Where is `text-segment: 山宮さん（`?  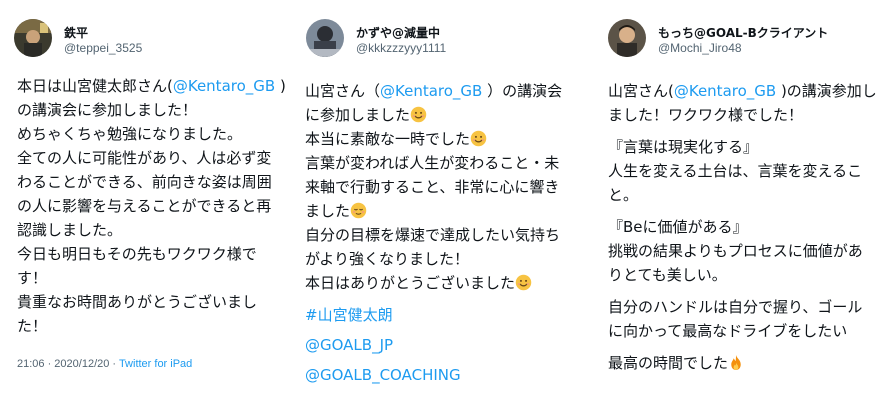 text-segment: 山宮さん（ is located at coordinates (343, 91).